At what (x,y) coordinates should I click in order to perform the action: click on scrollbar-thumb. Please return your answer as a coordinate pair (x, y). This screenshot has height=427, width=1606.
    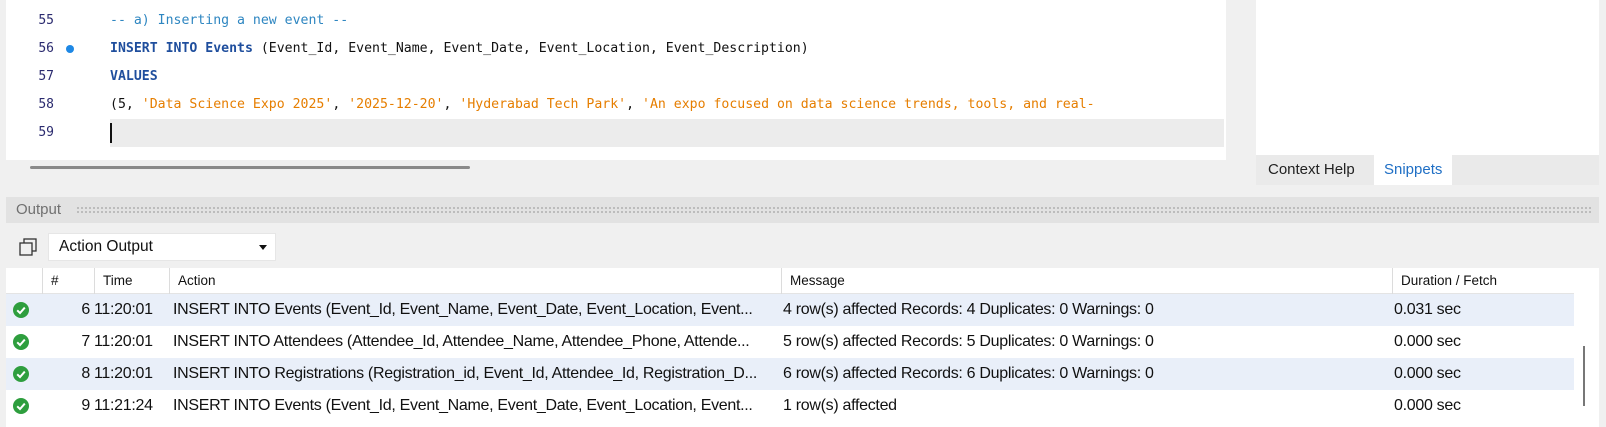
    Looking at the image, I should click on (250, 167).